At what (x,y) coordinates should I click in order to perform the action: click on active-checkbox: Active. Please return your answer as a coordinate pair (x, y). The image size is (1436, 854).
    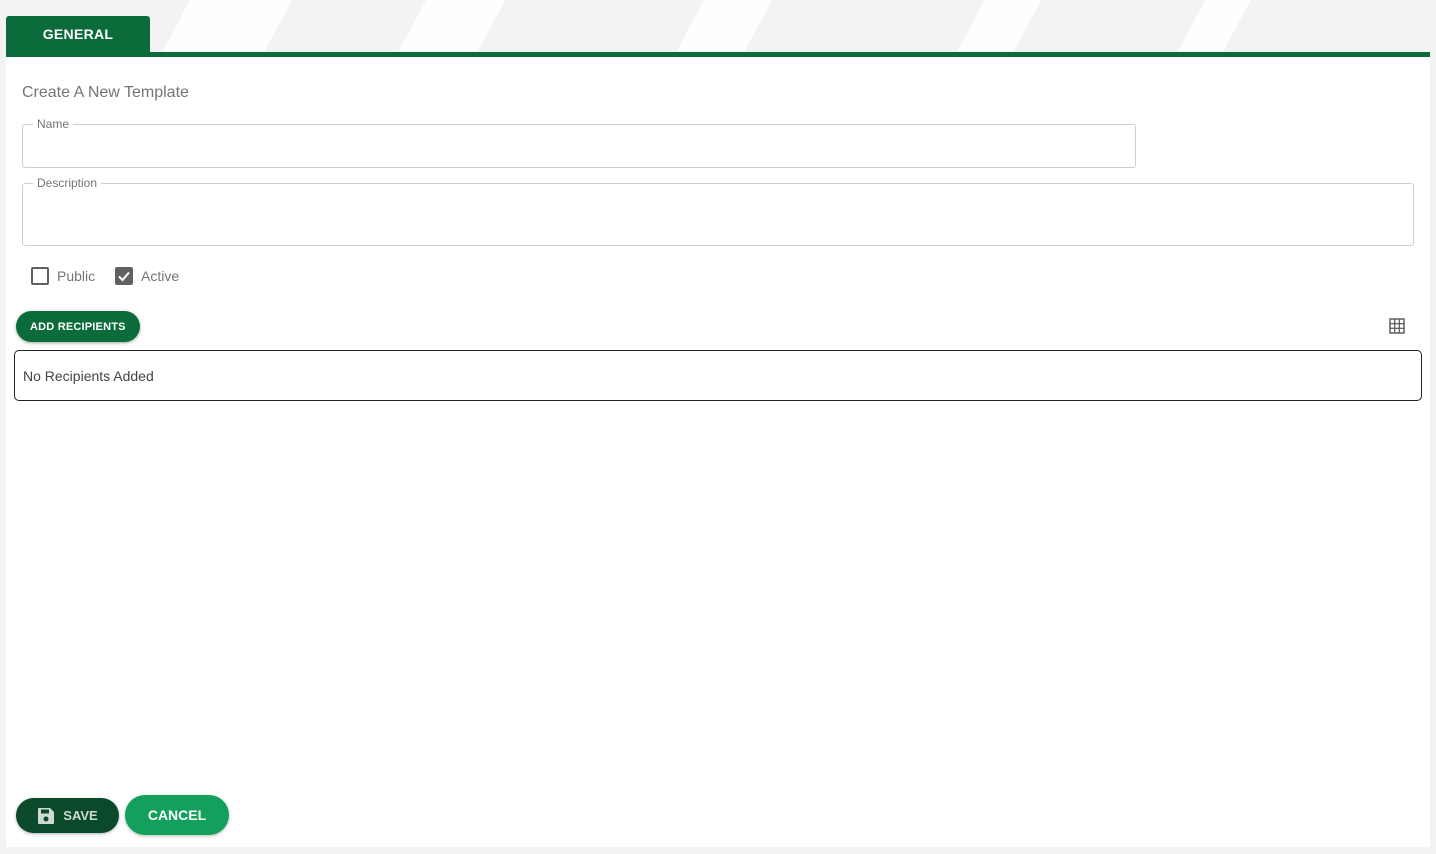
    Looking at the image, I should click on (147, 276).